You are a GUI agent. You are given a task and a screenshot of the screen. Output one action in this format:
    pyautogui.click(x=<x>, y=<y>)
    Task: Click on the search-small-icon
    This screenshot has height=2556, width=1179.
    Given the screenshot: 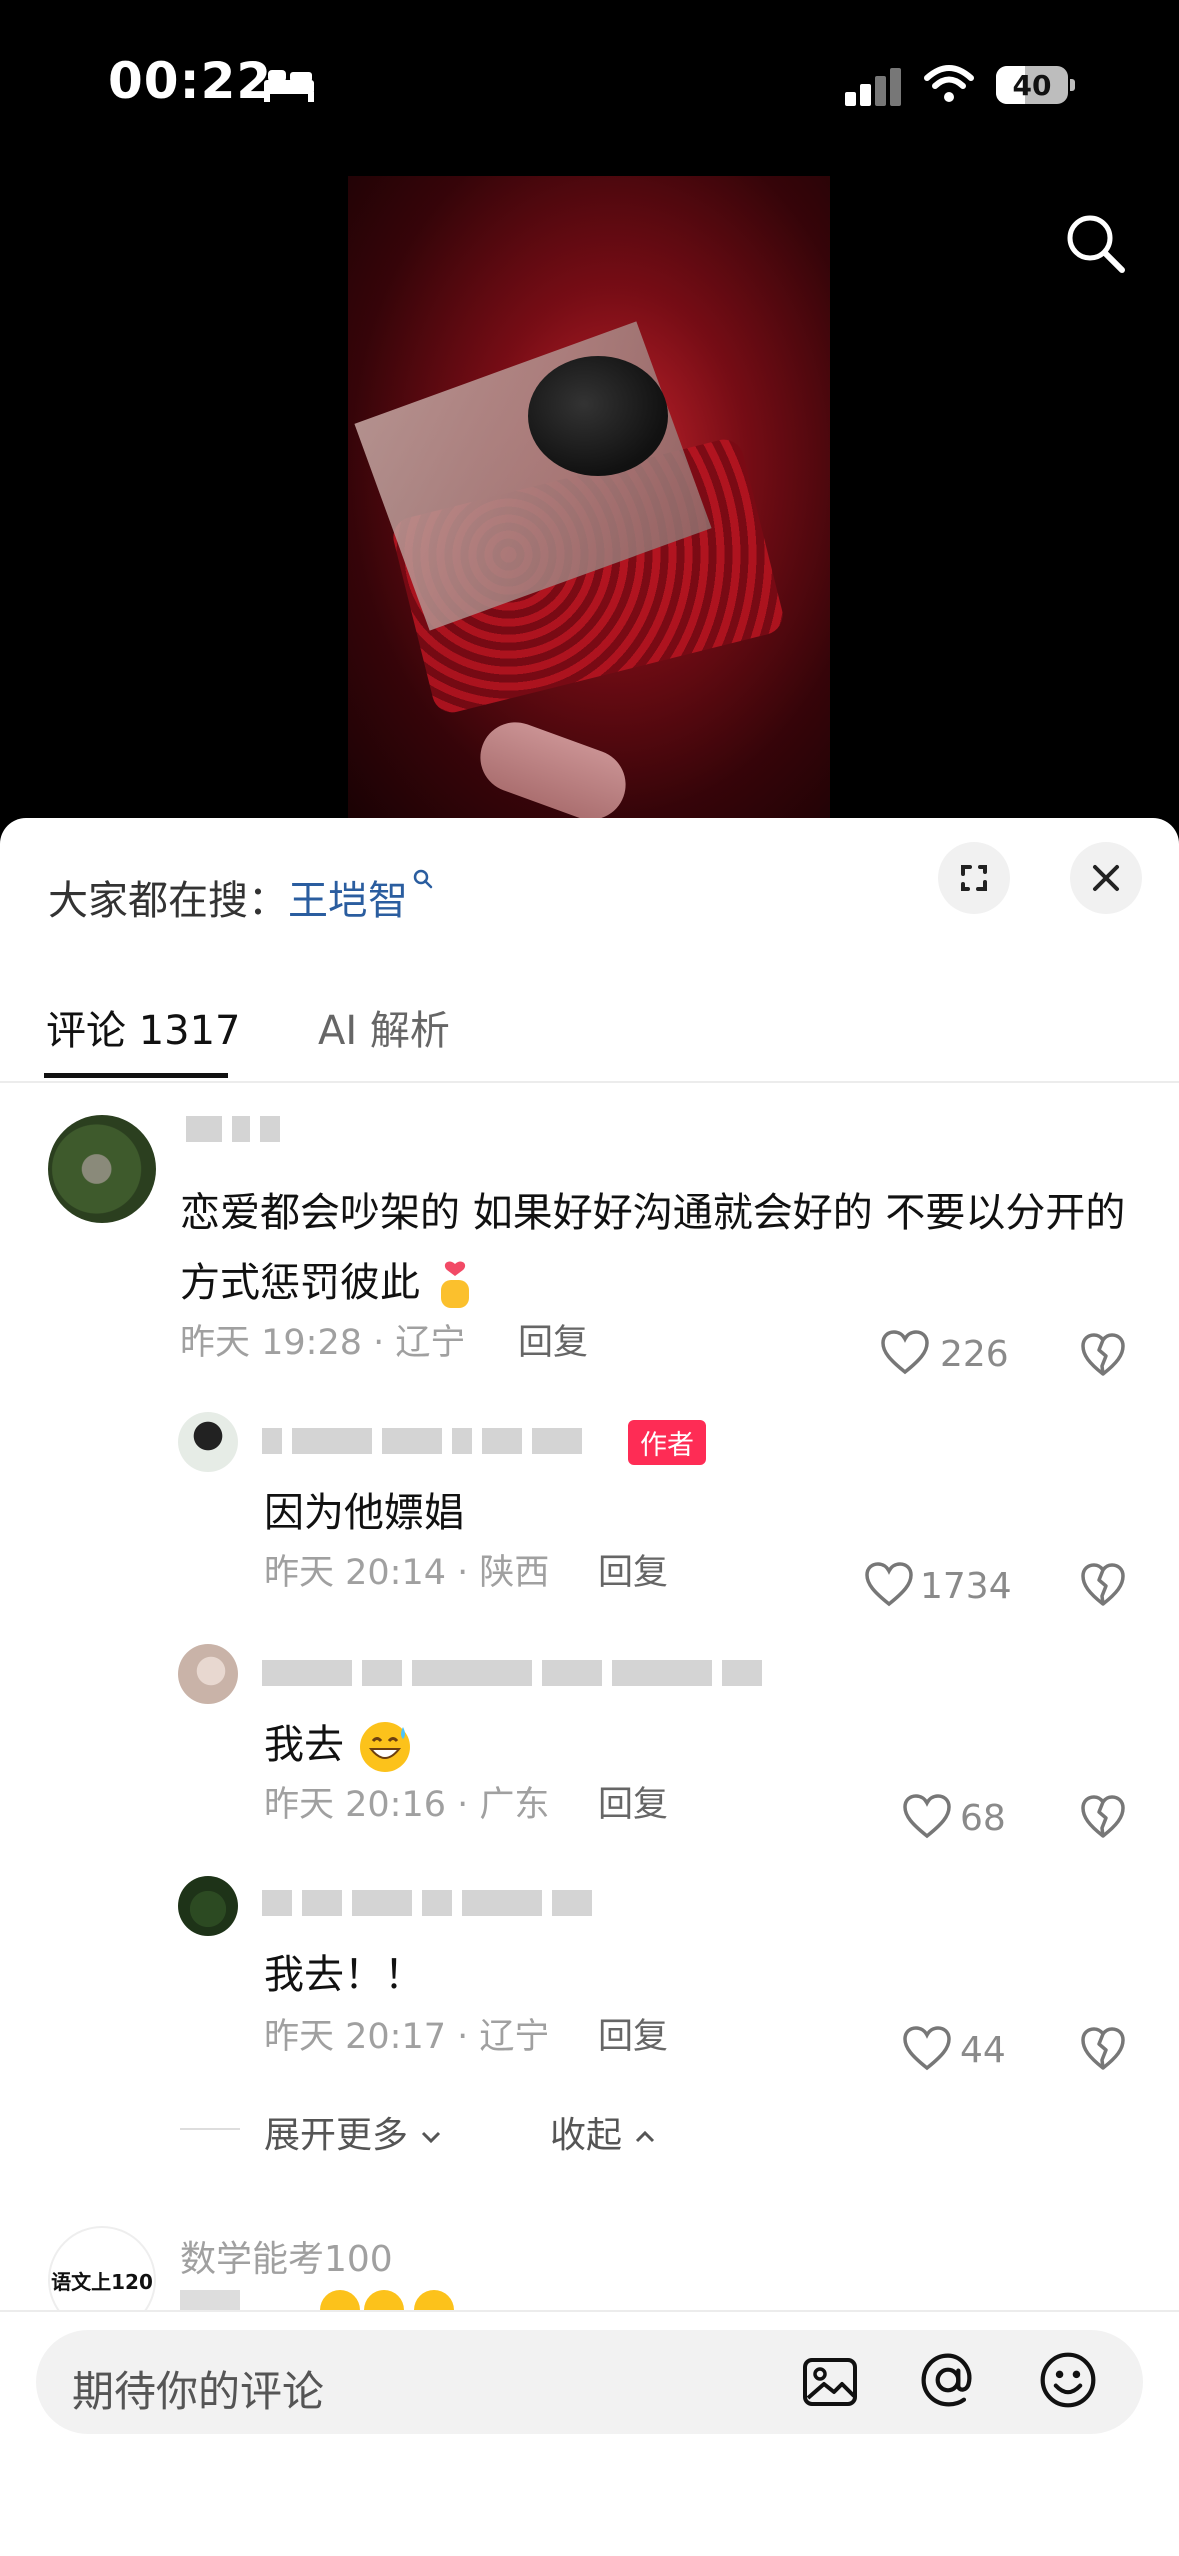 What is the action you would take?
    pyautogui.click(x=423, y=879)
    